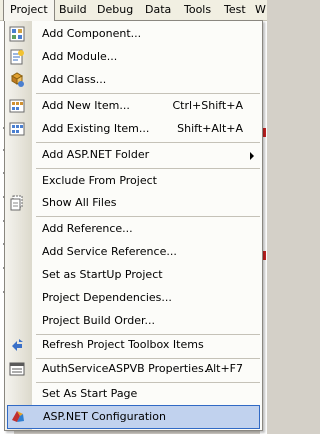 Image resolution: width=320 pixels, height=434 pixels. Describe the element at coordinates (17, 34) in the screenshot. I see `add-component-icon` at that location.